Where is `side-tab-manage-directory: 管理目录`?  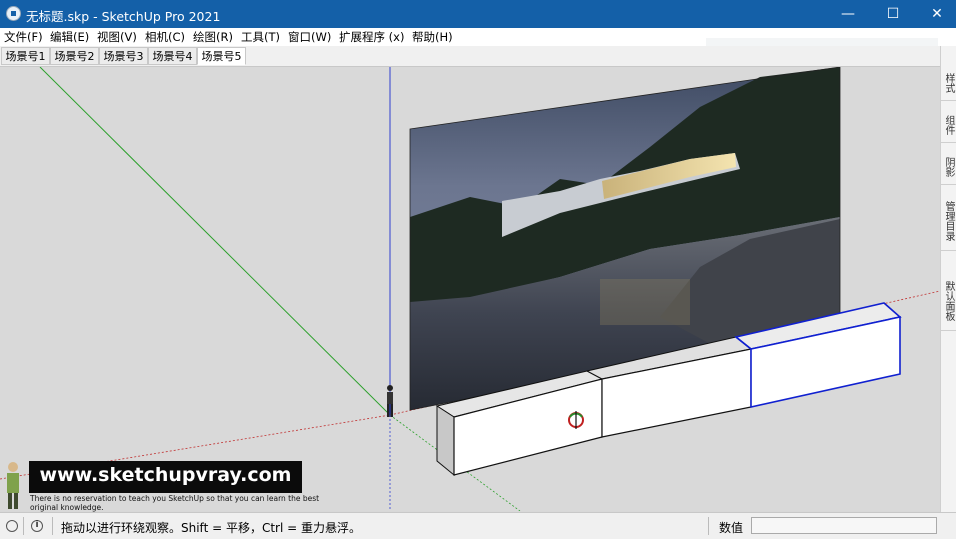
side-tab-manage-directory: 管理目录 is located at coordinates (948, 221).